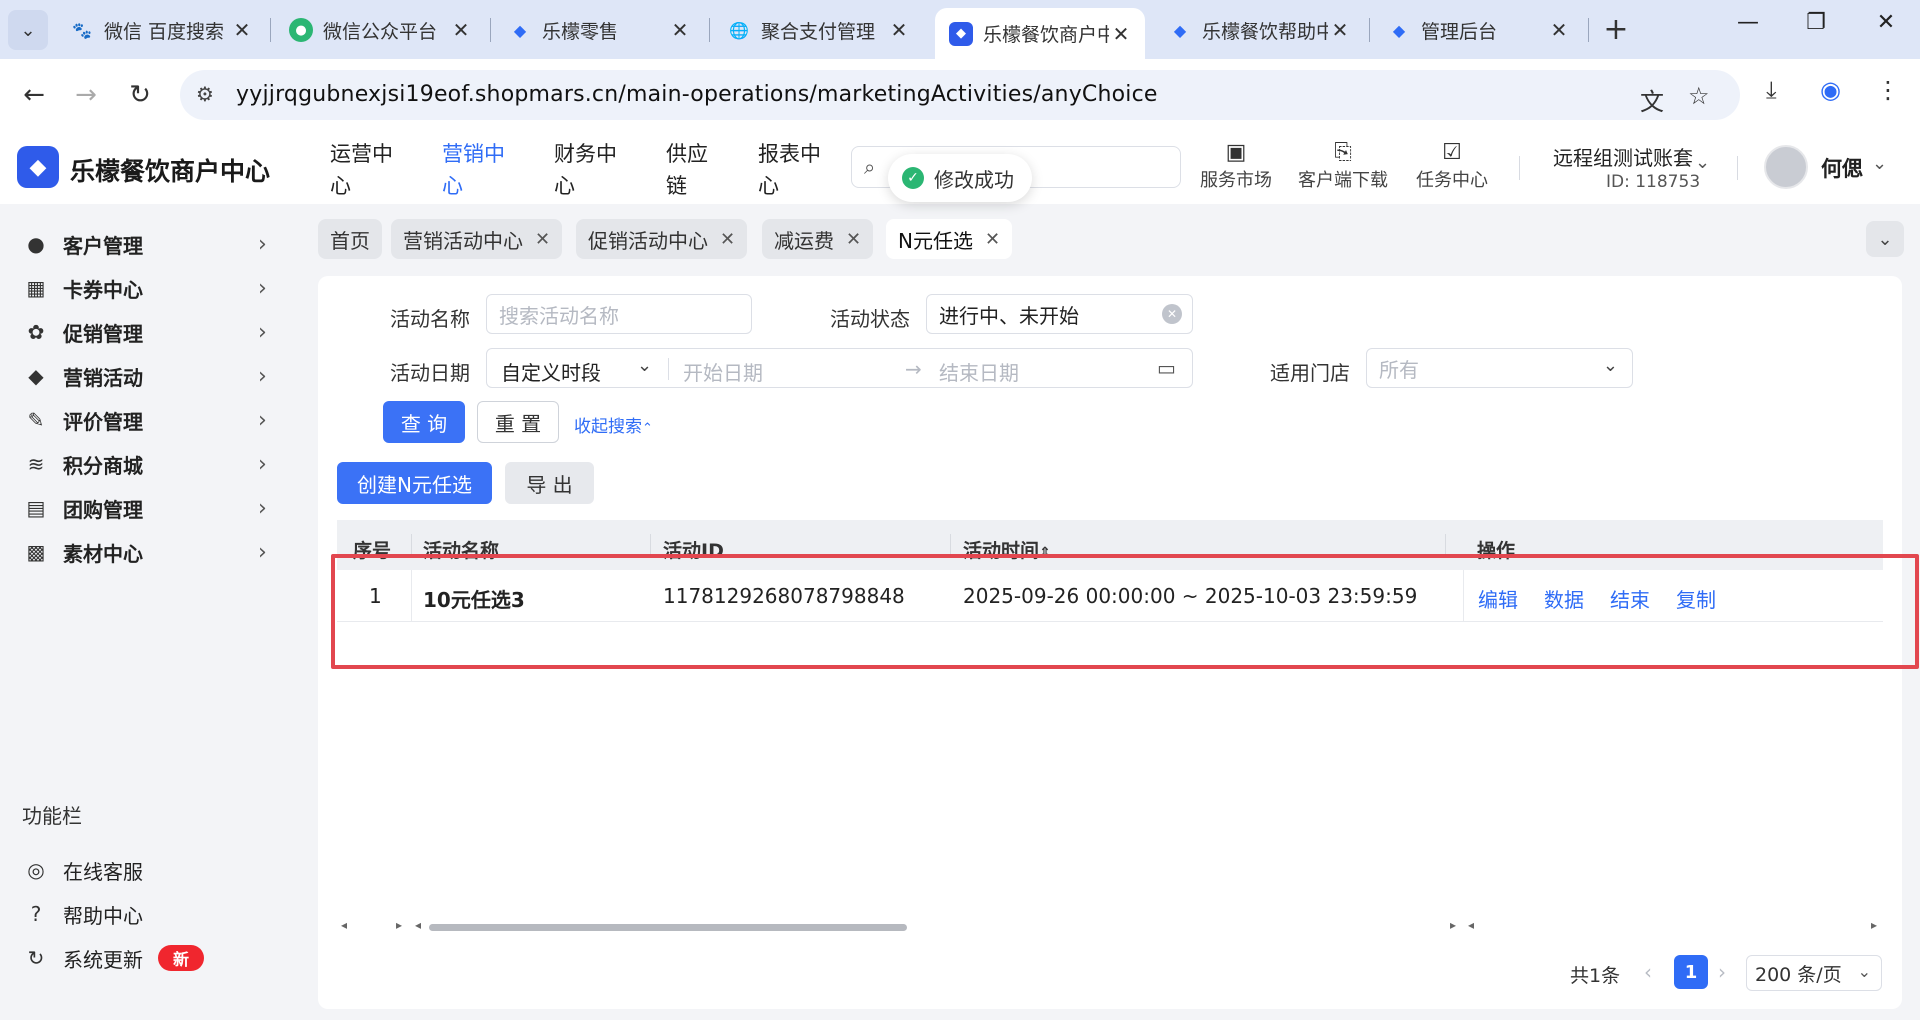 The height and width of the screenshot is (1020, 1920). I want to click on app-logo-text: 乐檬餐饮商户中心, so click(170, 171).